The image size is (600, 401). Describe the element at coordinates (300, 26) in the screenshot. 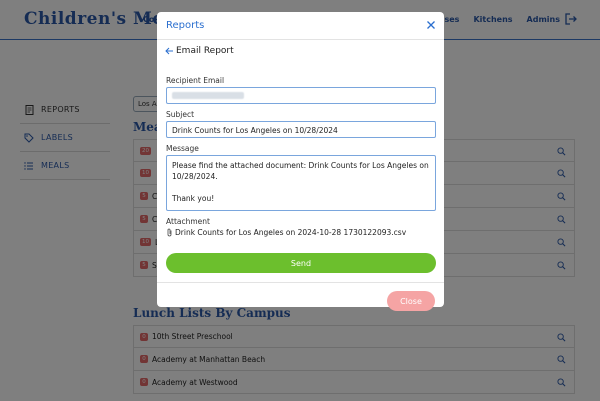

I see `modal-header: Reports` at that location.